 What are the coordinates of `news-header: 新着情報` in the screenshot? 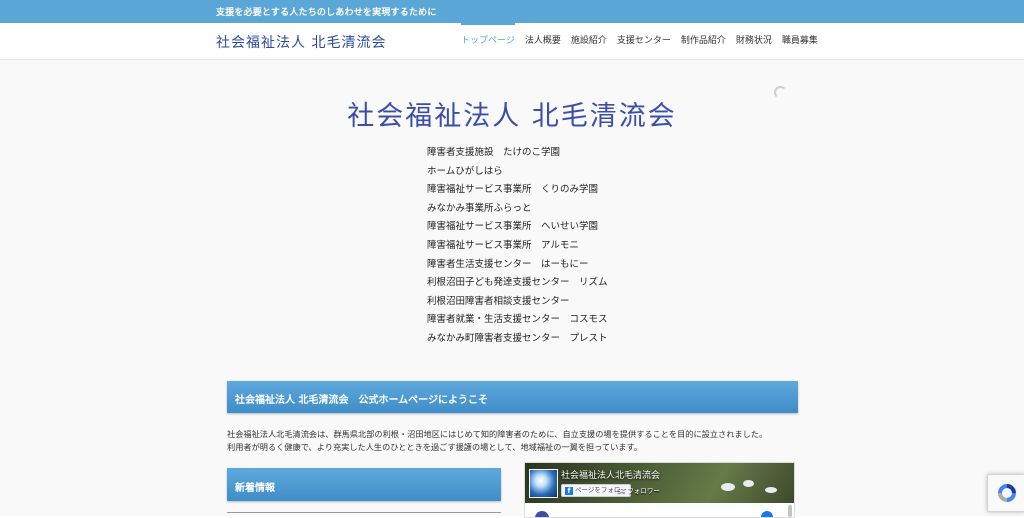 It's located at (364, 484).